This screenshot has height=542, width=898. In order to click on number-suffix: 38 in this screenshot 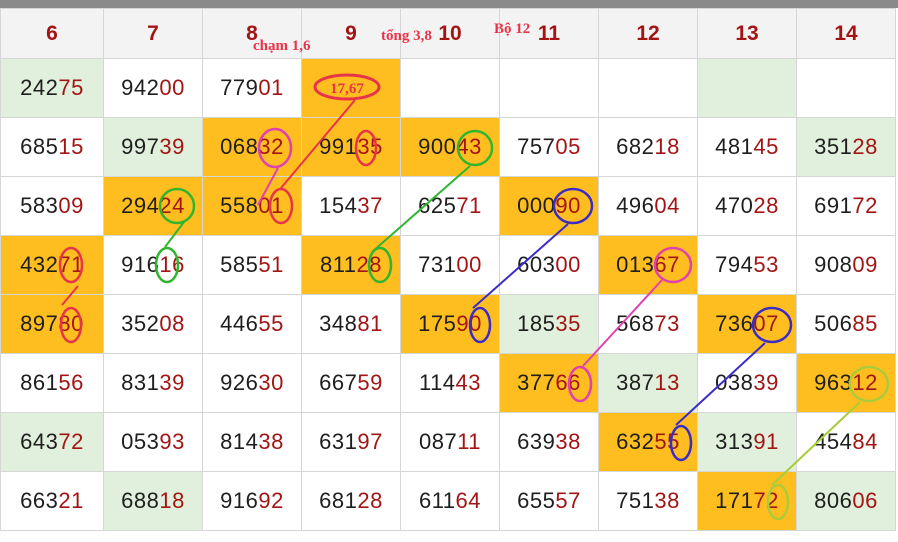, I will do `click(667, 500)`.